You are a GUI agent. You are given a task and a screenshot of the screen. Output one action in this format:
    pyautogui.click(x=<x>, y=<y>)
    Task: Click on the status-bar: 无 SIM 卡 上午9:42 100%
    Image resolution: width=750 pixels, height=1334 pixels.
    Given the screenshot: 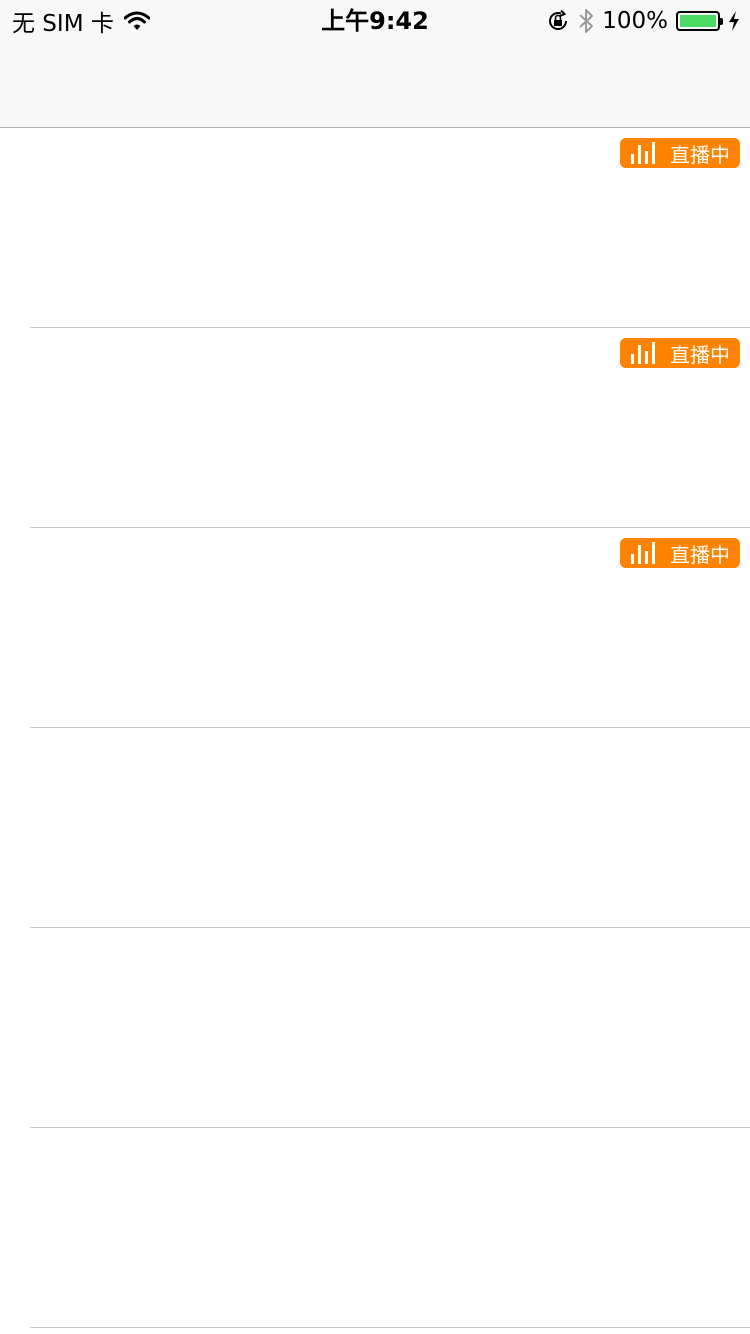 What is the action you would take?
    pyautogui.click(x=375, y=20)
    